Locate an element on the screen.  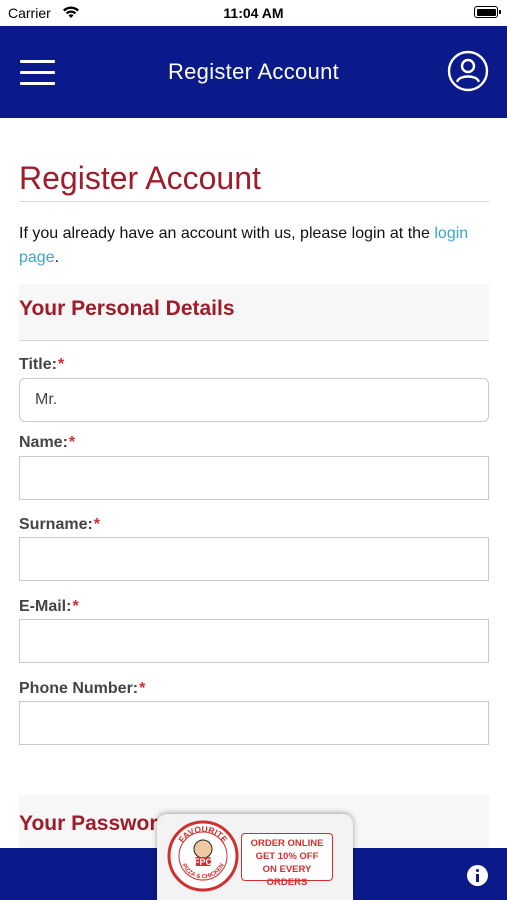
header-title: Register Account is located at coordinates (253, 71).